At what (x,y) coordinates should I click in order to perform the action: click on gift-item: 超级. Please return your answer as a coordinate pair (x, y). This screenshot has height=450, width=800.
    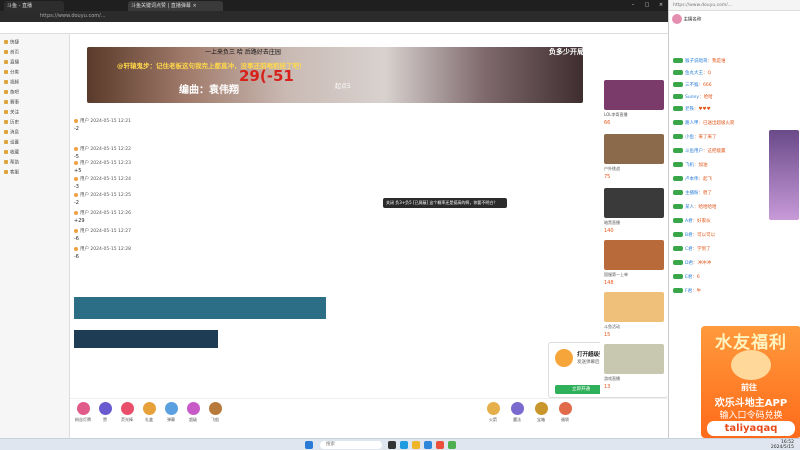
    Looking at the image, I should click on (193, 412).